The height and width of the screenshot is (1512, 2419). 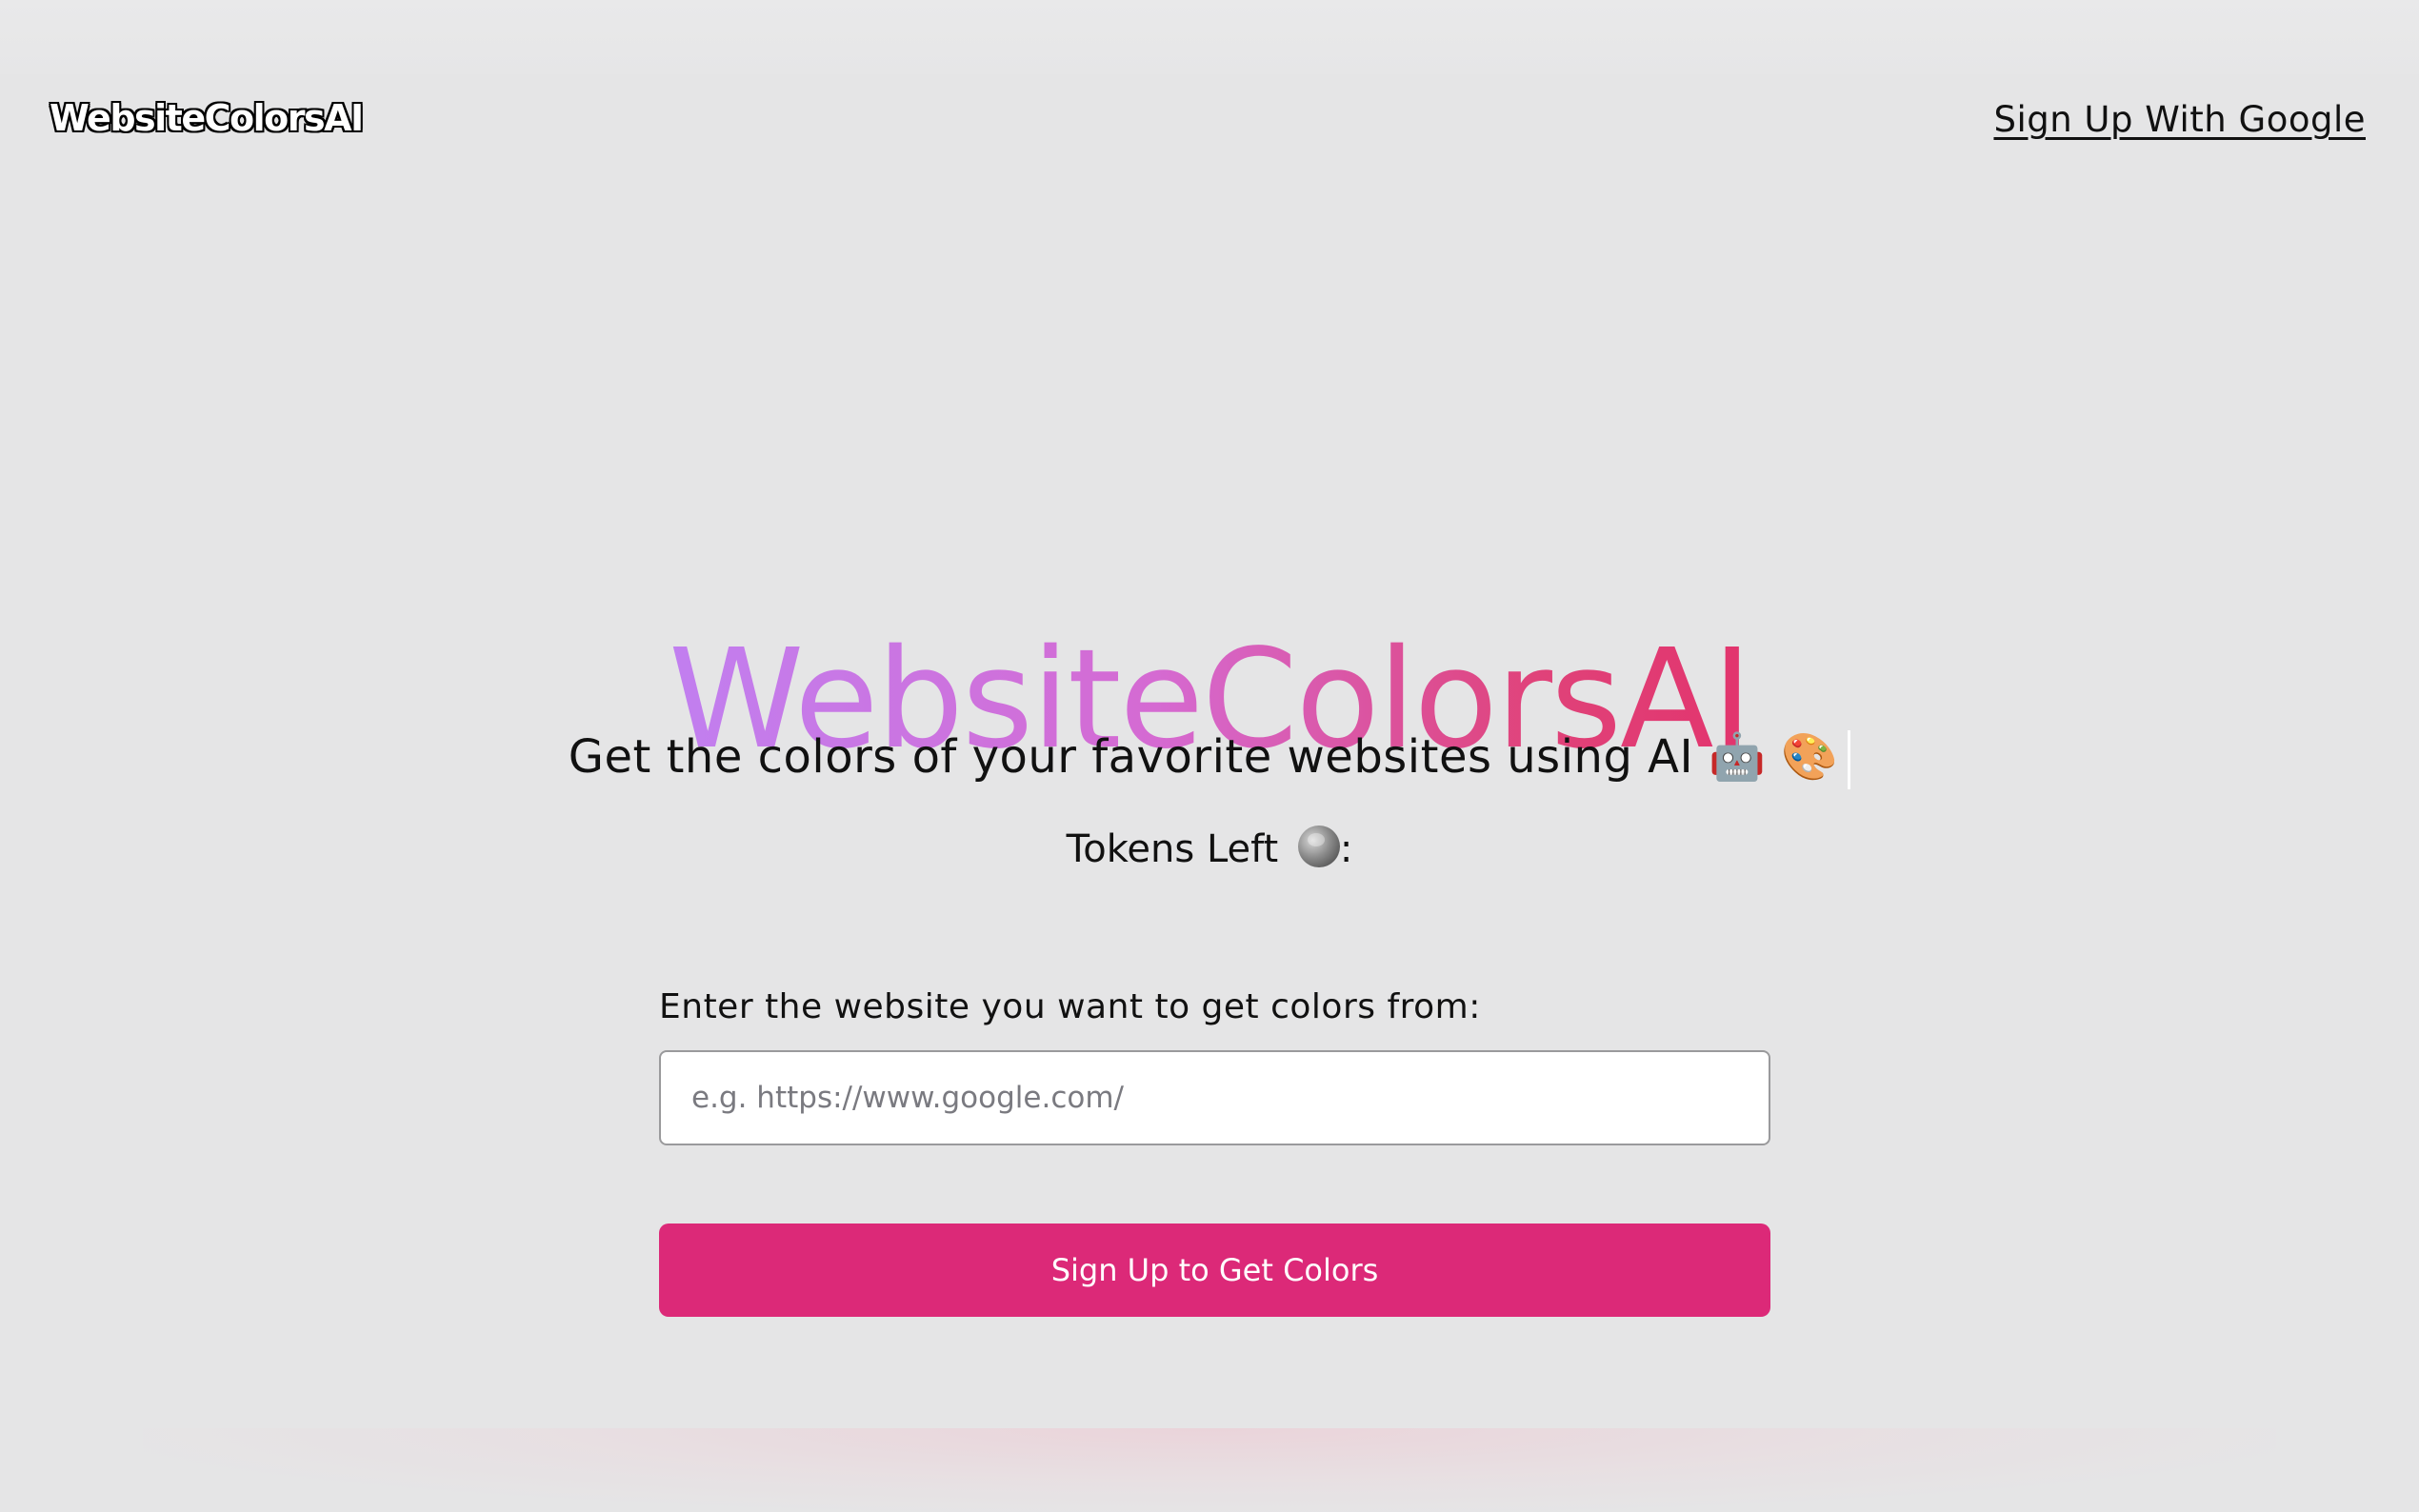 I want to click on sign-up-with-google-link: Sign Up With Google, so click(x=2179, y=120).